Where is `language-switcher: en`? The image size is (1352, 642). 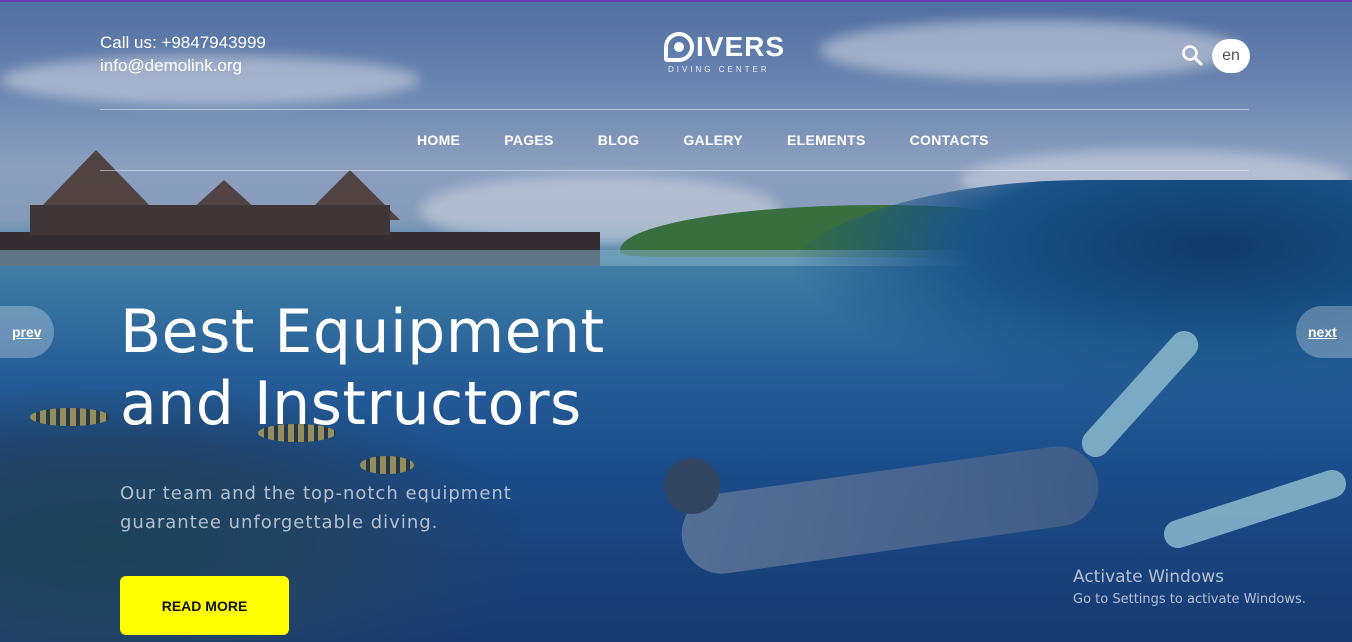
language-switcher: en is located at coordinates (1231, 56).